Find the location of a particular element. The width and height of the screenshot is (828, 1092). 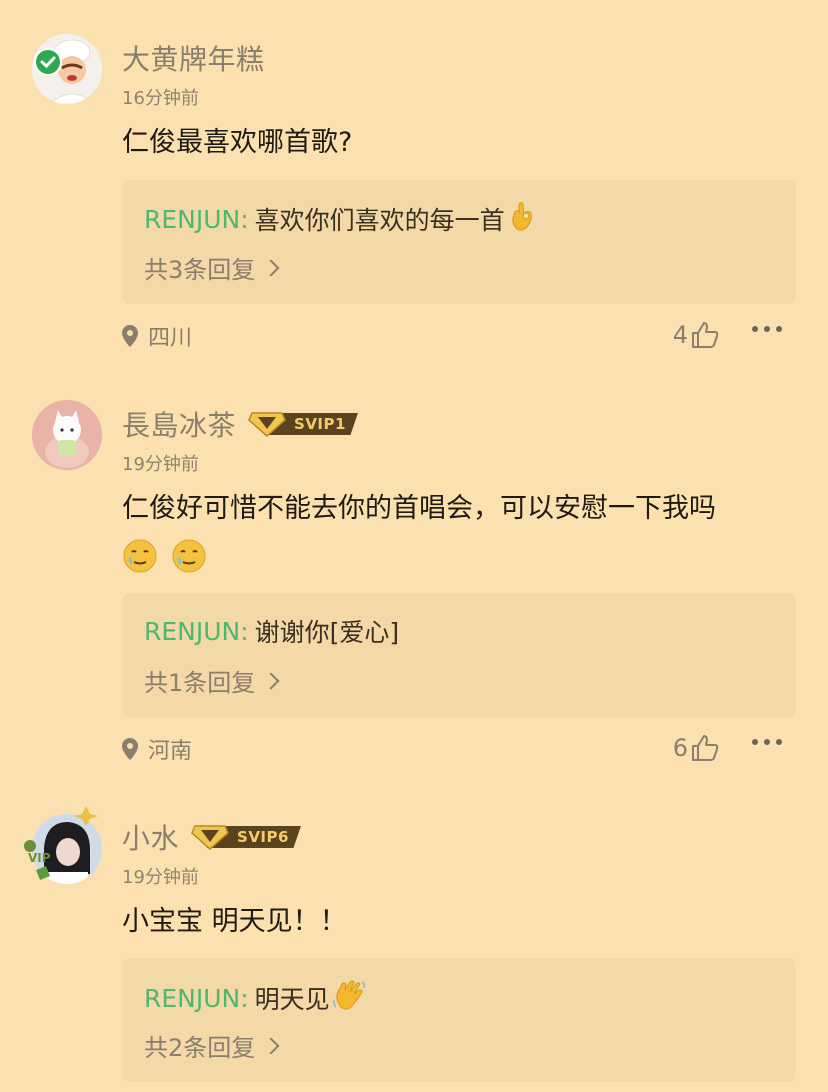

comment-text-body: 仁俊好可惜不能去你的首唱会，可以安慰一下我吗 is located at coordinates (419, 508).